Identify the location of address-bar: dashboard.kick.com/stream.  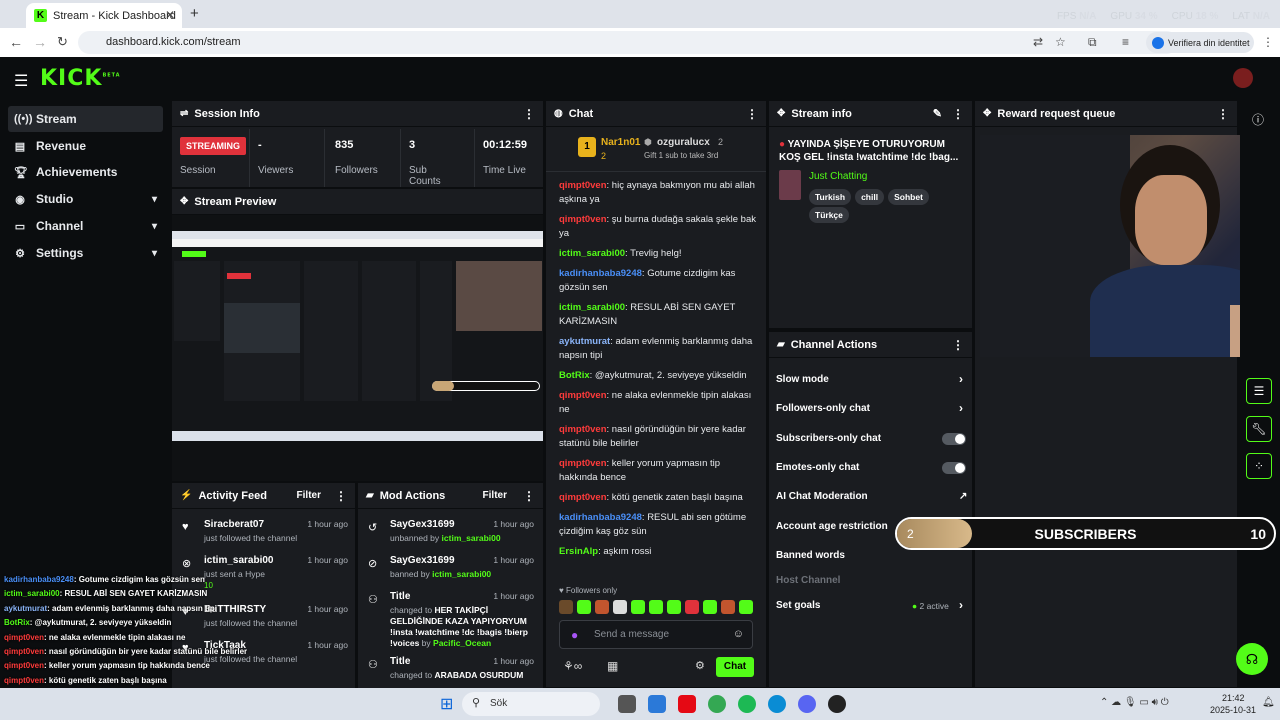
(628, 42).